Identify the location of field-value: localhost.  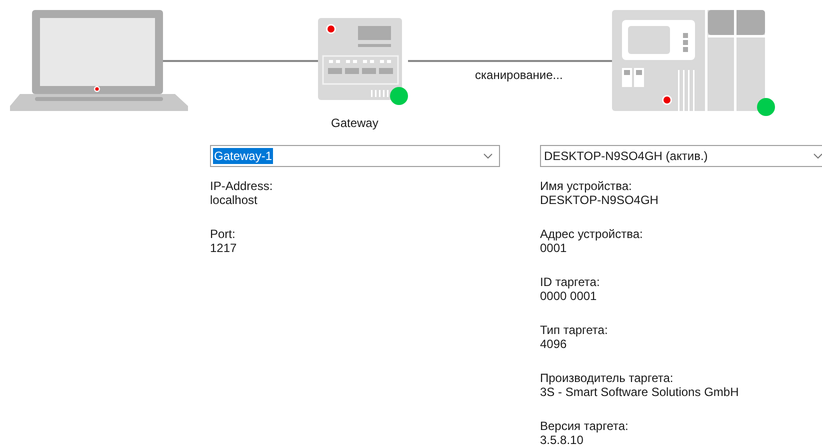
(234, 200).